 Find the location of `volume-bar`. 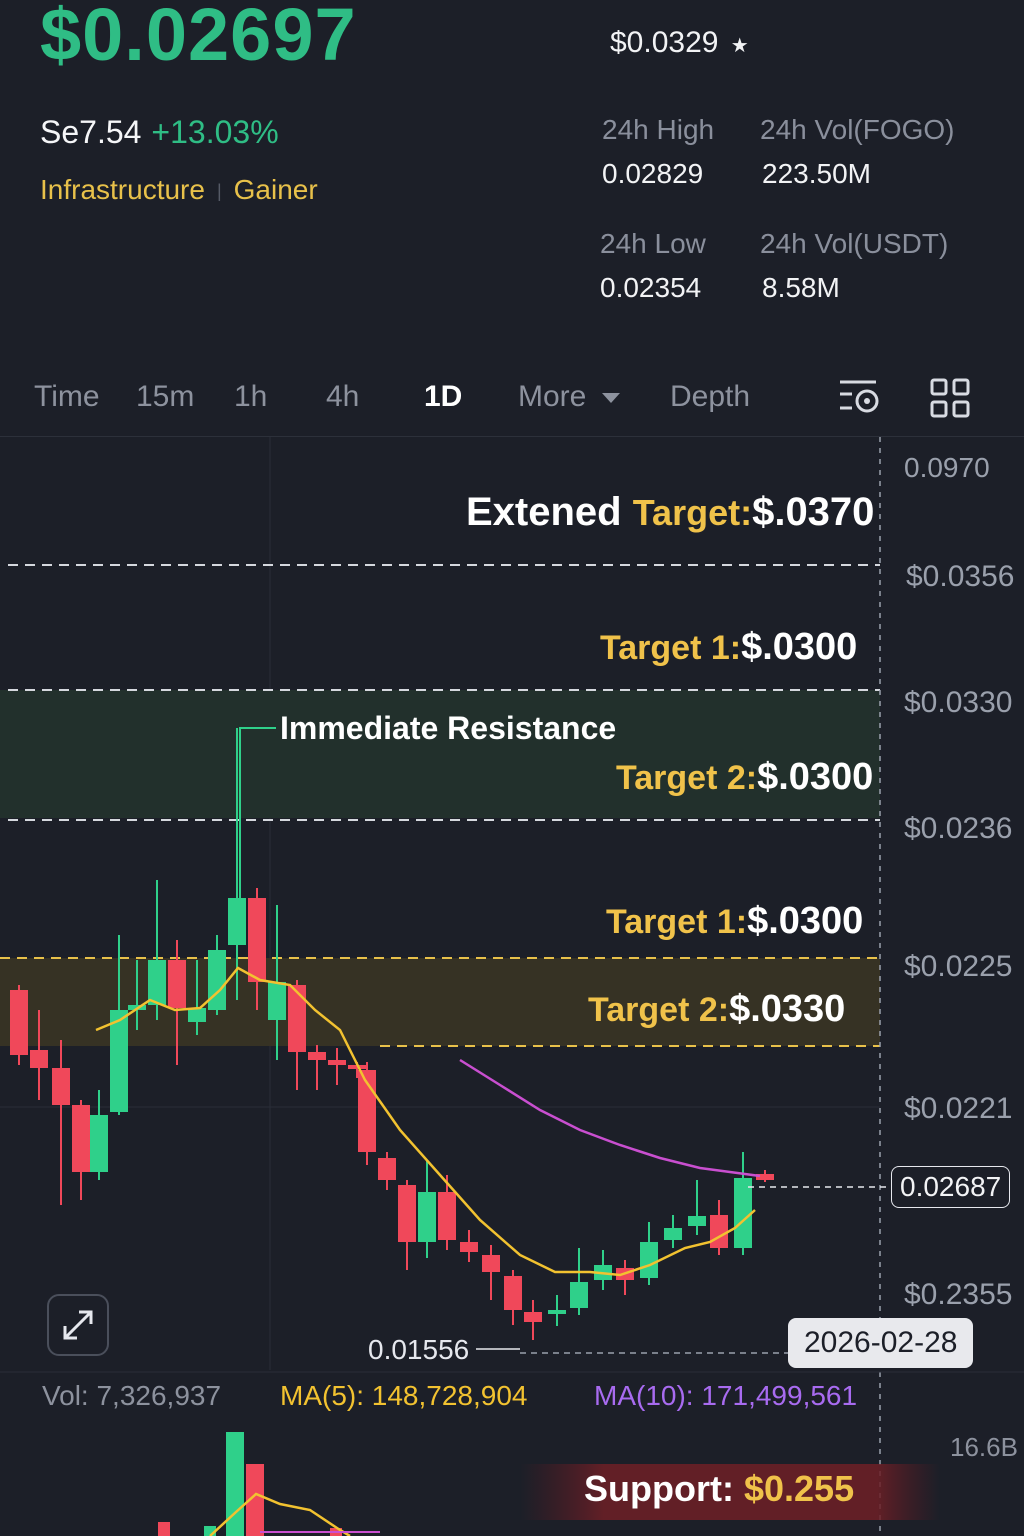

volume-bar is located at coordinates (164, 1529).